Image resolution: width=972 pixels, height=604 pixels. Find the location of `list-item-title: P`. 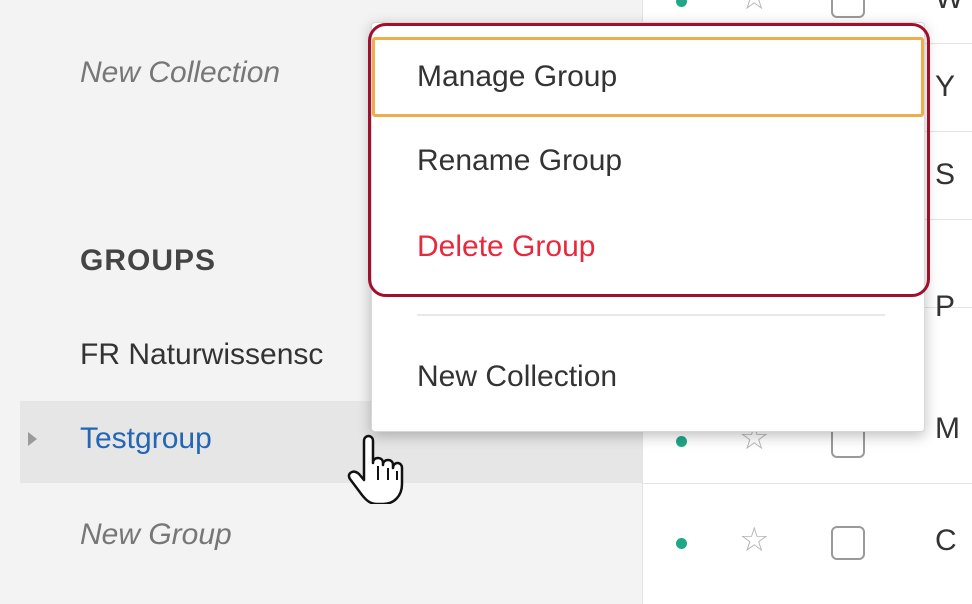

list-item-title: P is located at coordinates (945, 306).